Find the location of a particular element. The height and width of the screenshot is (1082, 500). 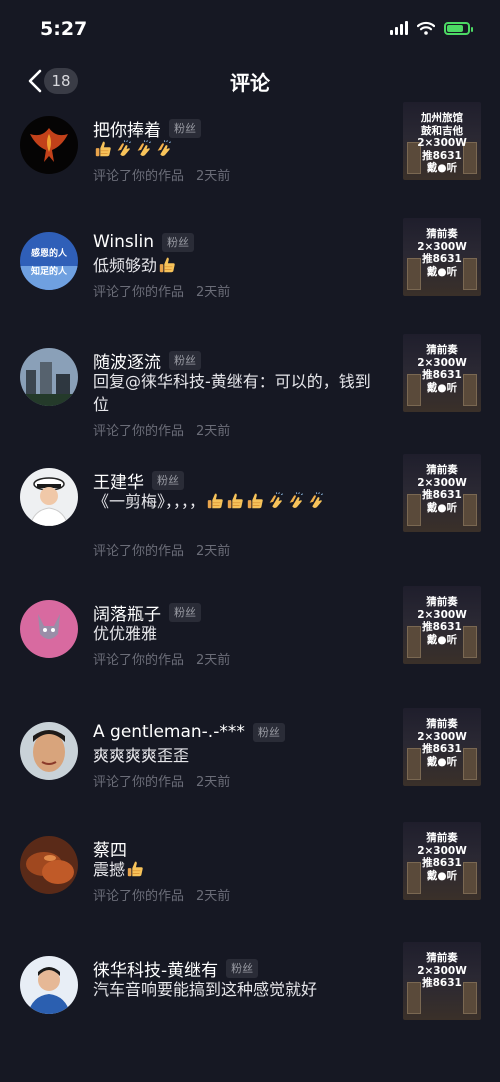

thumbnail-caption: 加州旅馆 鼓和吉他 2×300W 推8631 戴●听 is located at coordinates (442, 143).